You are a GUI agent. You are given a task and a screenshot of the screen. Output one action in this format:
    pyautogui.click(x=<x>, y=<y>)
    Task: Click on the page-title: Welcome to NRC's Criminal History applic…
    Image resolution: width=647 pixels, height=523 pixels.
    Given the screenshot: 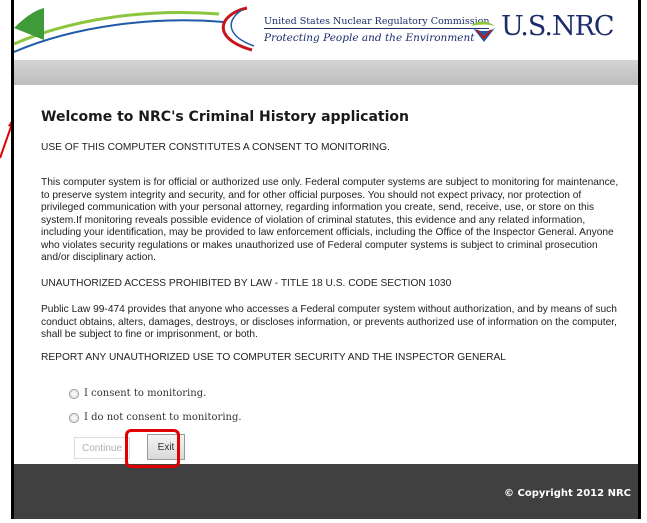 What is the action you would take?
    pyautogui.click(x=225, y=117)
    